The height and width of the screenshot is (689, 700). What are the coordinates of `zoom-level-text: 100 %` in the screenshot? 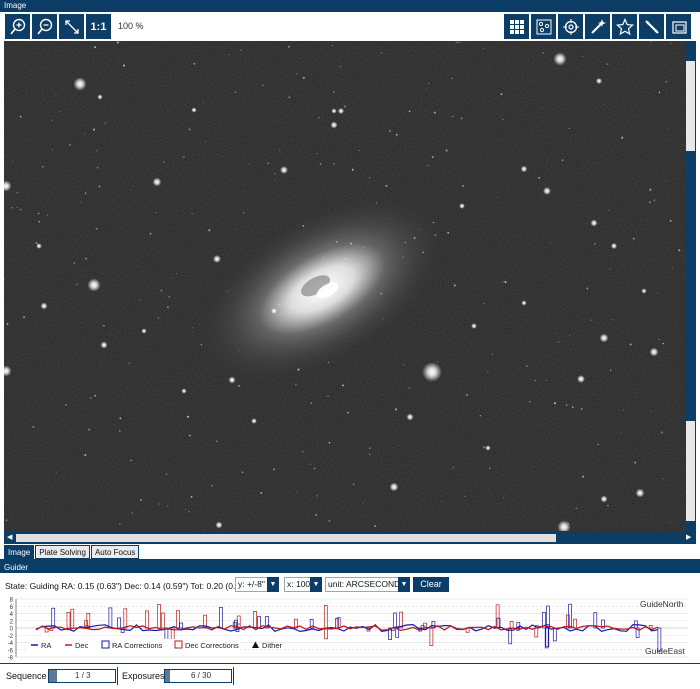 It's located at (131, 26).